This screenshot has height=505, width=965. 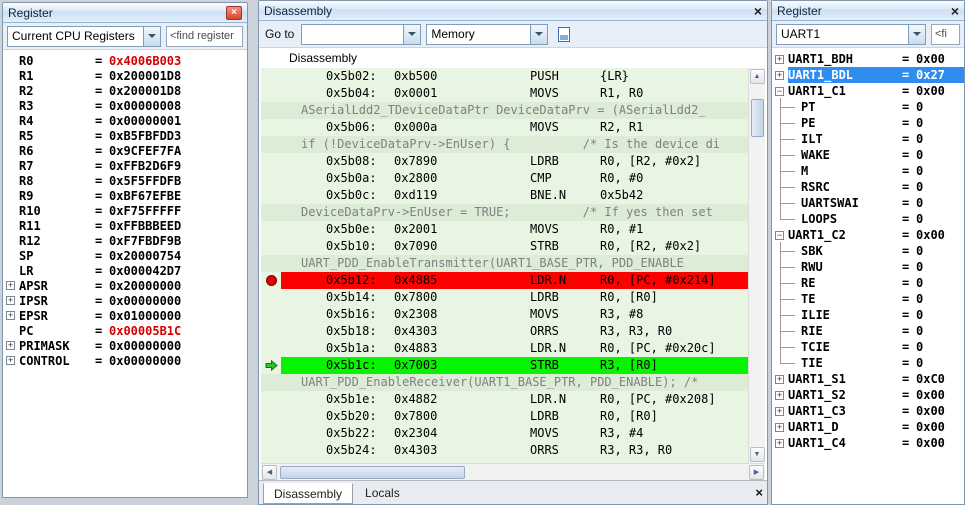 What do you see at coordinates (868, 187) in the screenshot?
I see `uart-bitfield-row: RSRC = 0` at bounding box center [868, 187].